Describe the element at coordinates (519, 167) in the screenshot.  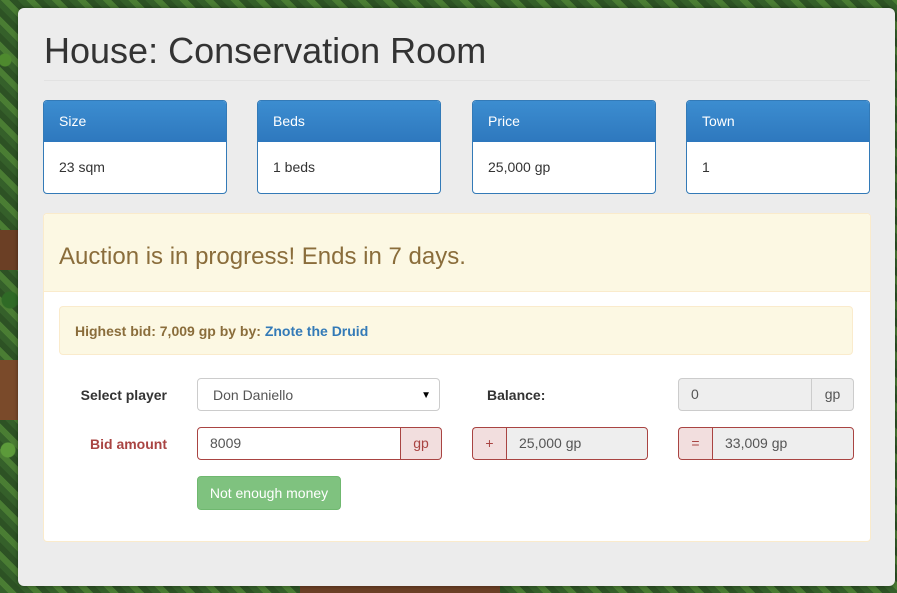
I see `stat-card-value: 25,000 gp` at that location.